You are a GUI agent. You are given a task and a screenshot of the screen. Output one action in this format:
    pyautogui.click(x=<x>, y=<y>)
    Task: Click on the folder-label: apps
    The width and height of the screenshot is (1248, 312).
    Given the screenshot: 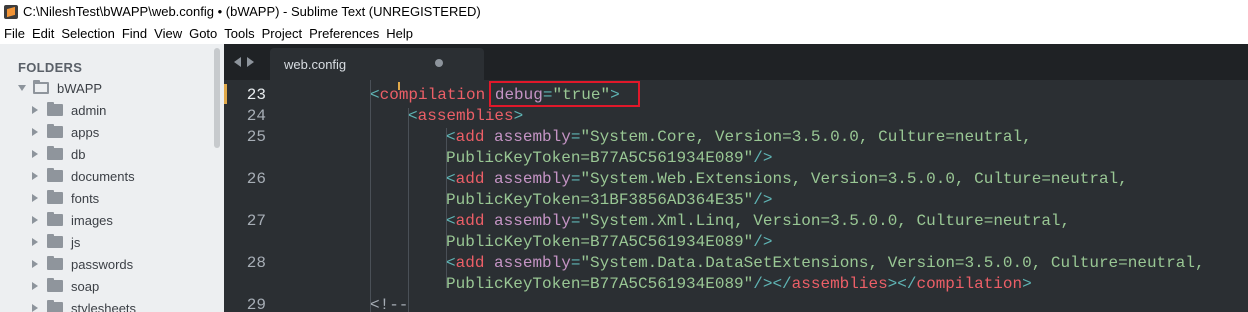 What is the action you would take?
    pyautogui.click(x=85, y=132)
    